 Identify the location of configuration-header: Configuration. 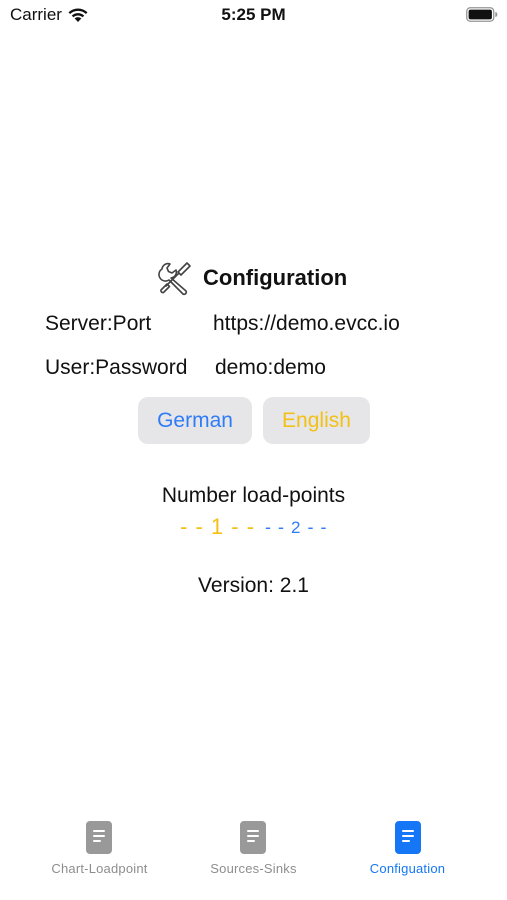
(253, 278).